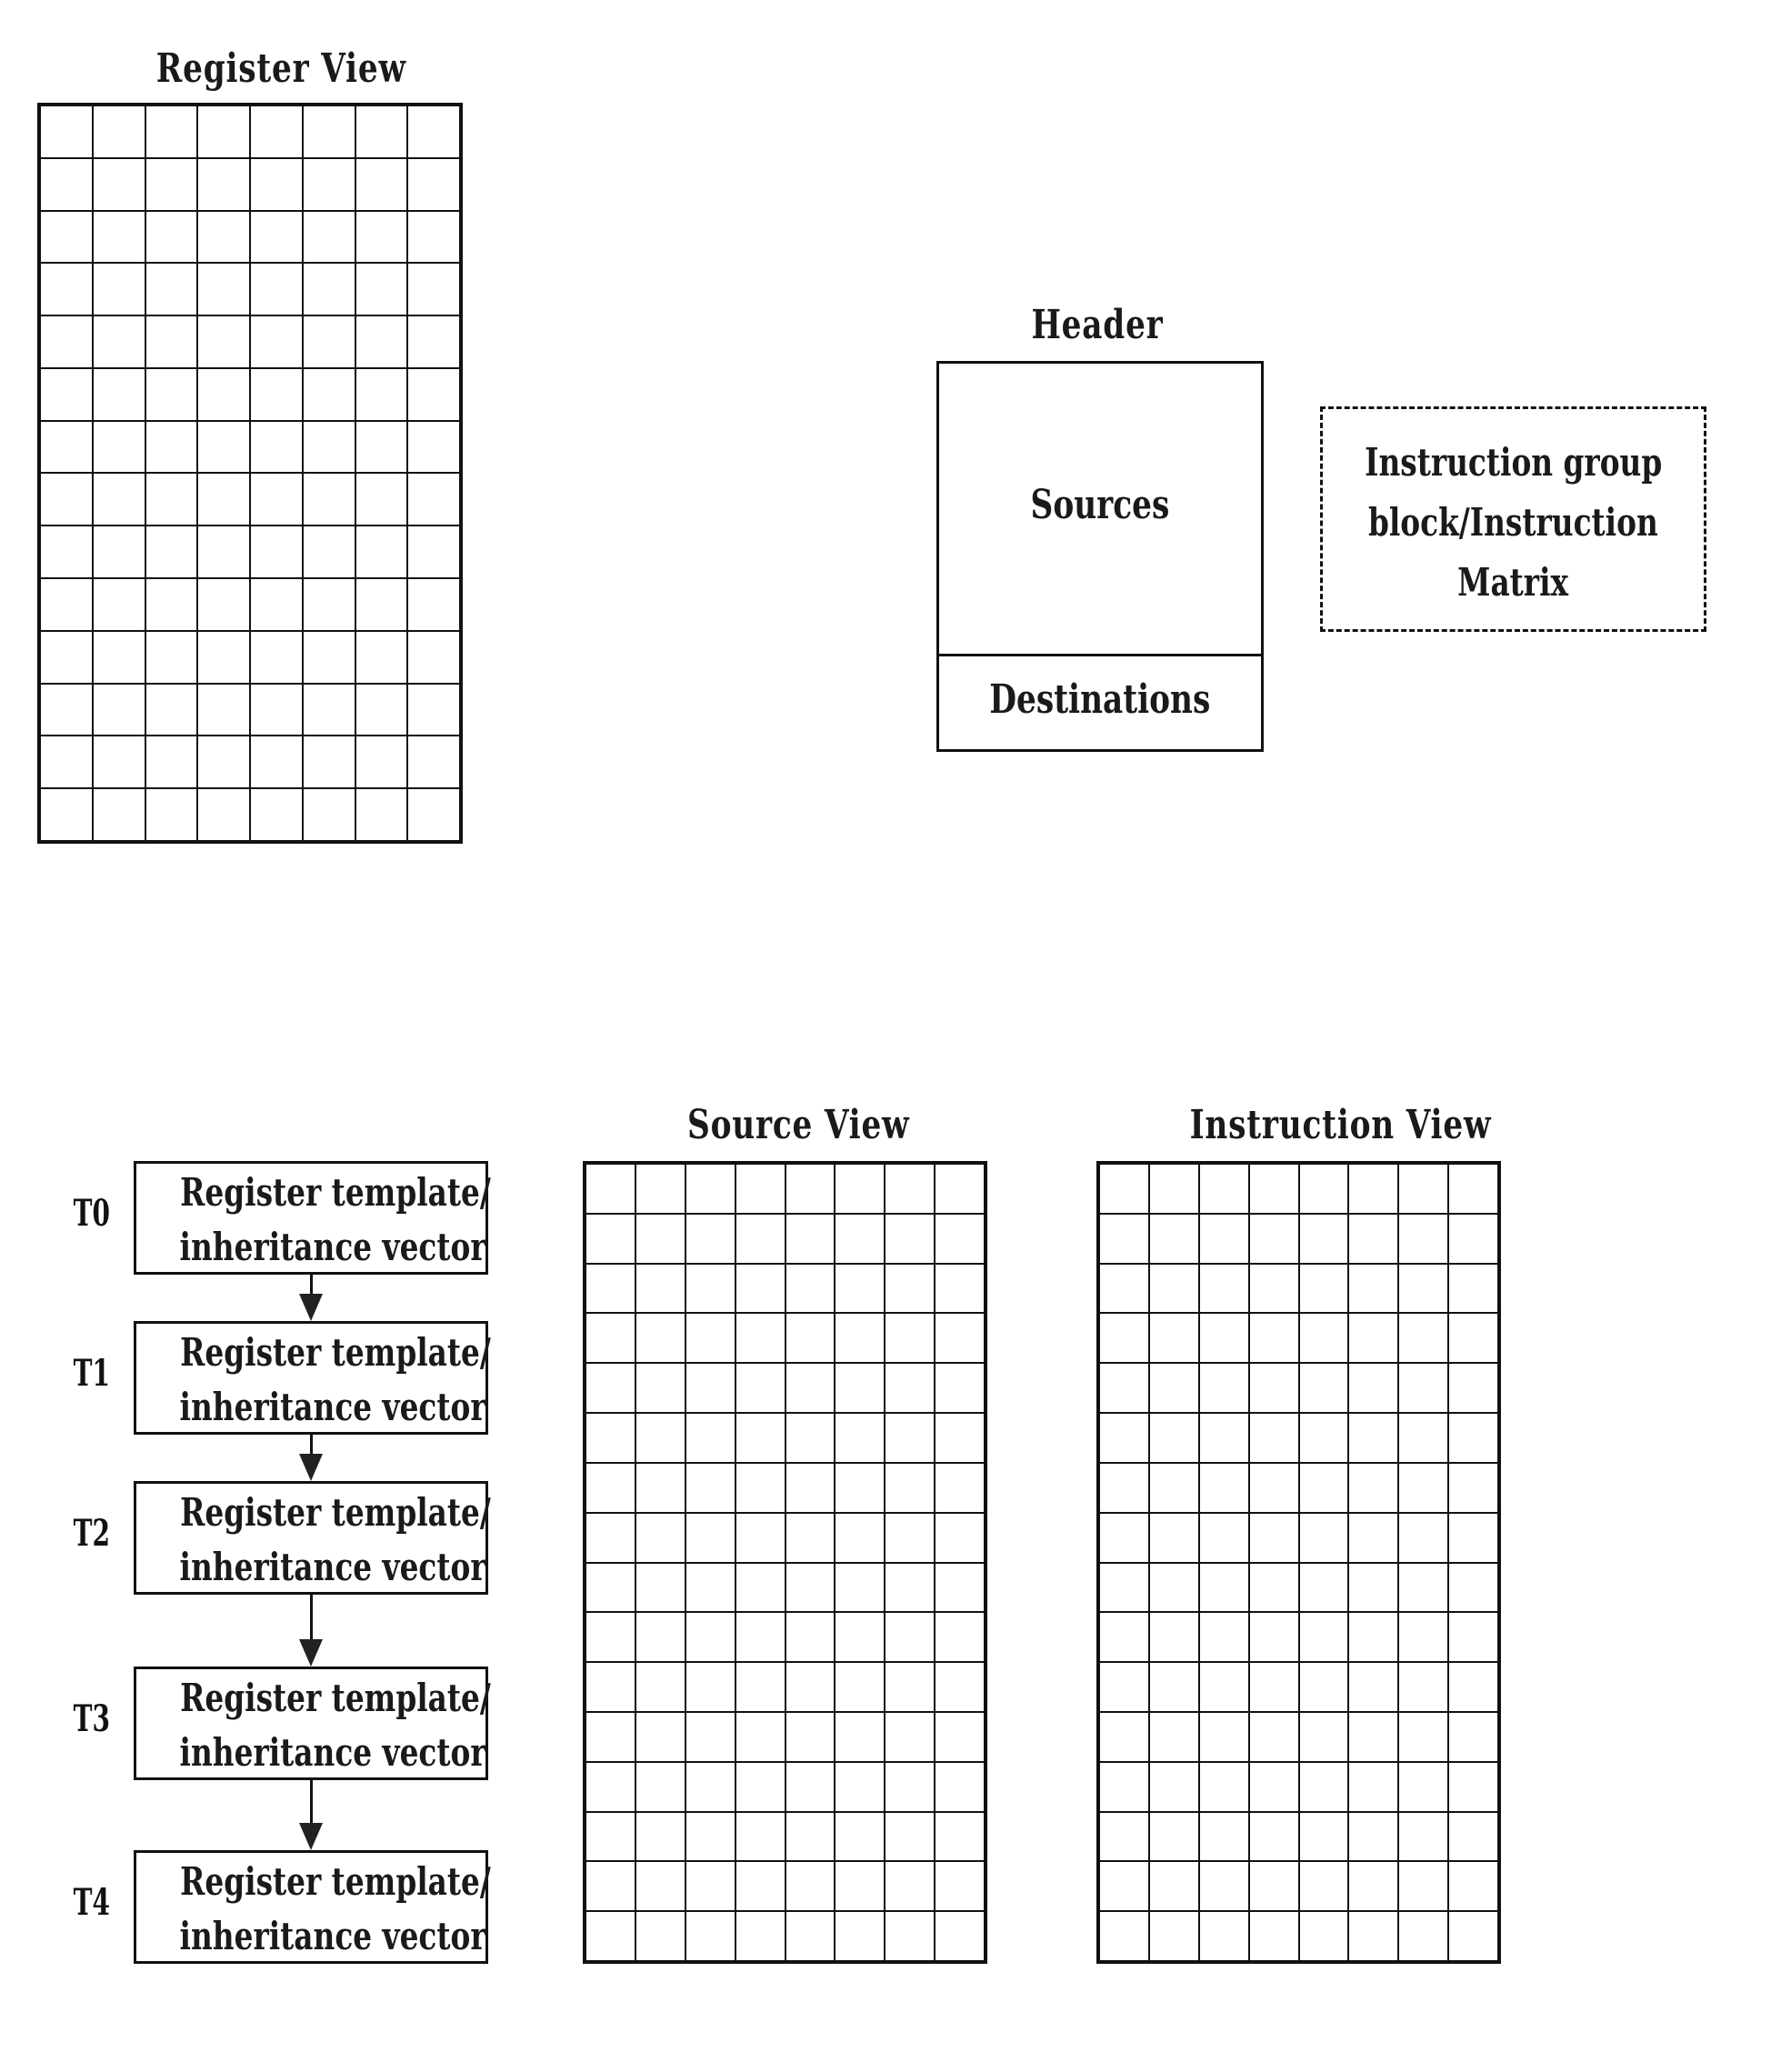  Describe the element at coordinates (313, 1218) in the screenshot. I see `register-template-box: Register template/inheritance vector` at that location.